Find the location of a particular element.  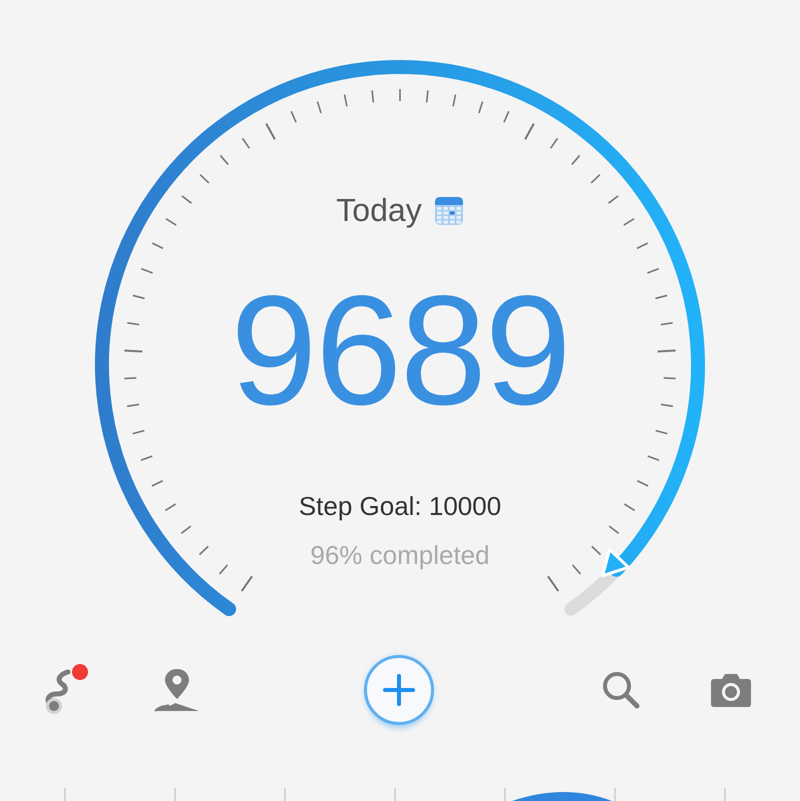

calendar-icon is located at coordinates (449, 211).